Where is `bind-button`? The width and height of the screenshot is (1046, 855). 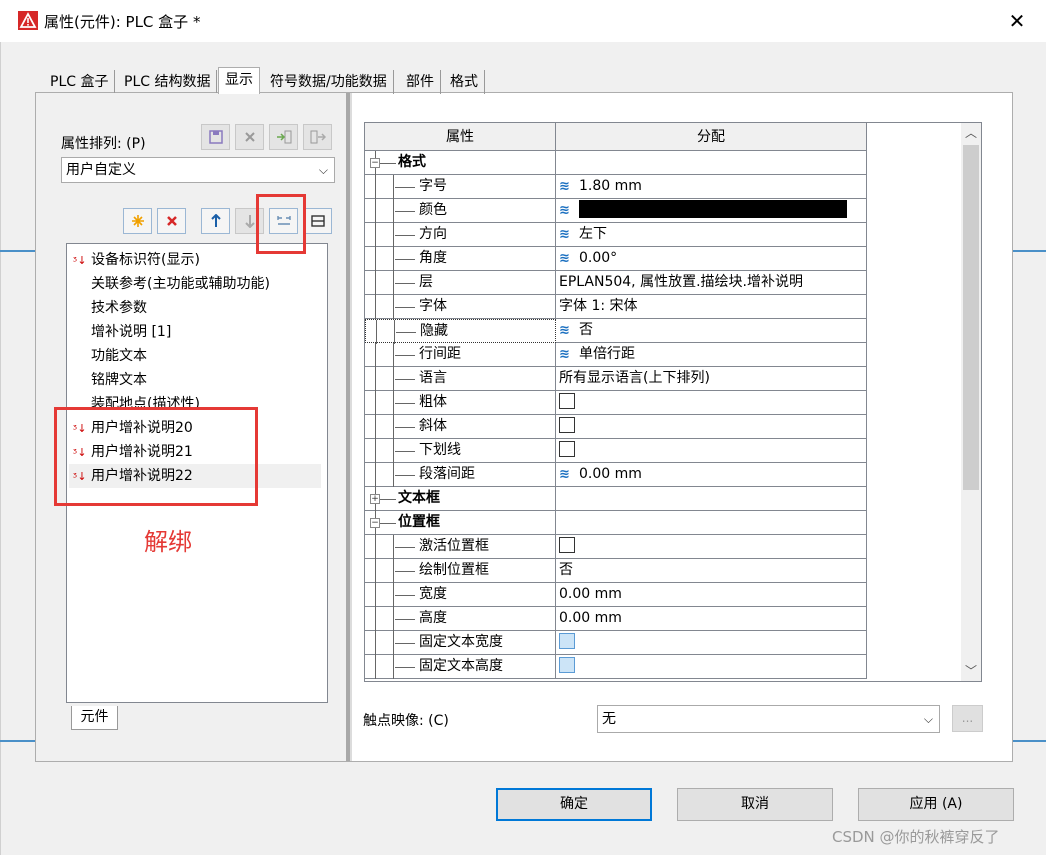
bind-button is located at coordinates (317, 221).